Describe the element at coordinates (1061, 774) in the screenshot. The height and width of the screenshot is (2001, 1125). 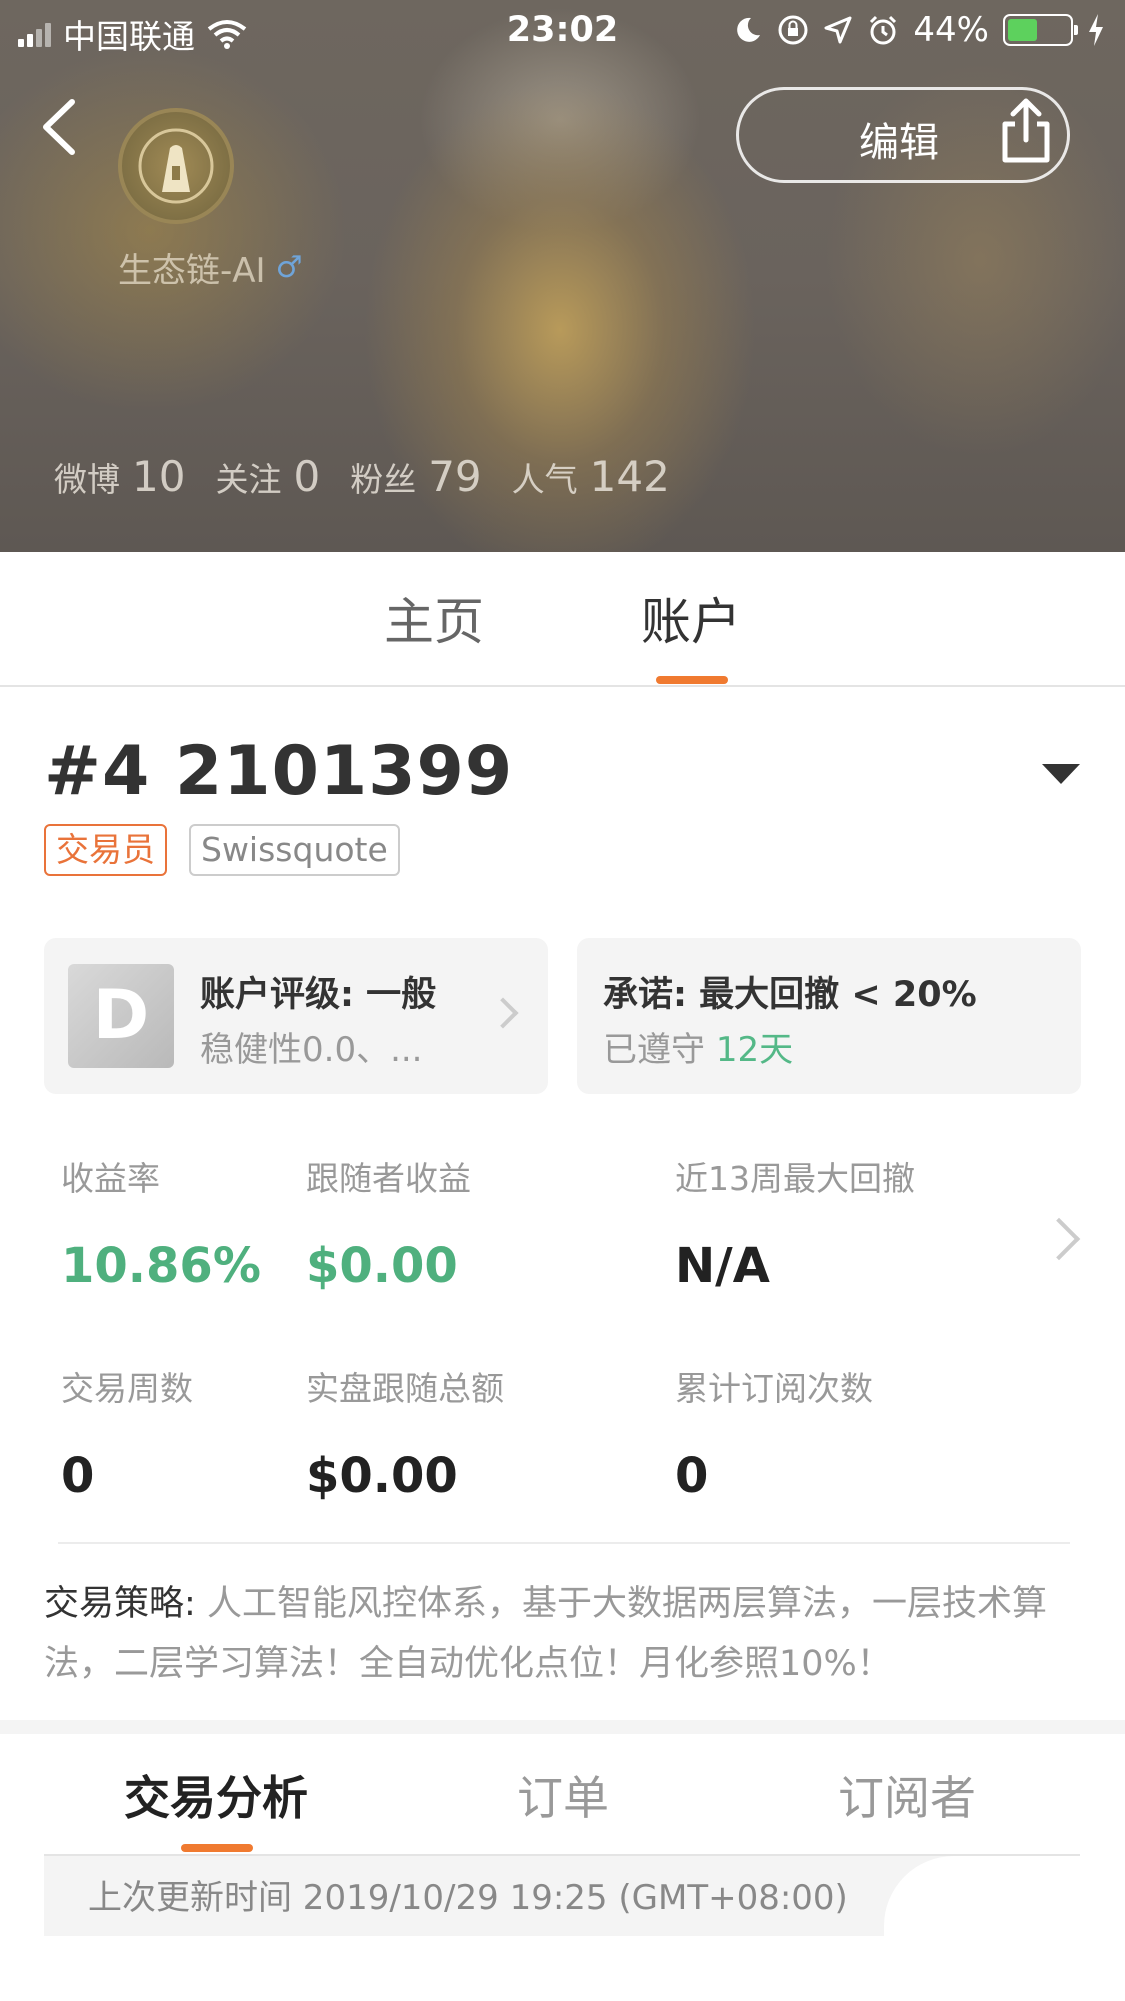
I see `account-dropdown-icon` at that location.